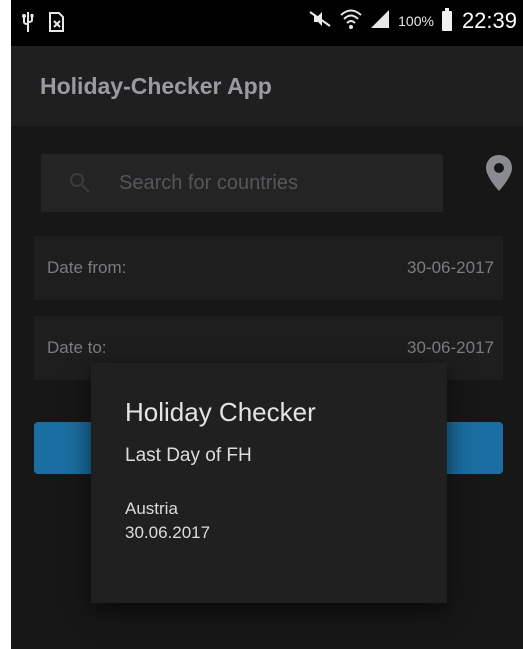  What do you see at coordinates (351, 21) in the screenshot?
I see `wifi-icon` at bounding box center [351, 21].